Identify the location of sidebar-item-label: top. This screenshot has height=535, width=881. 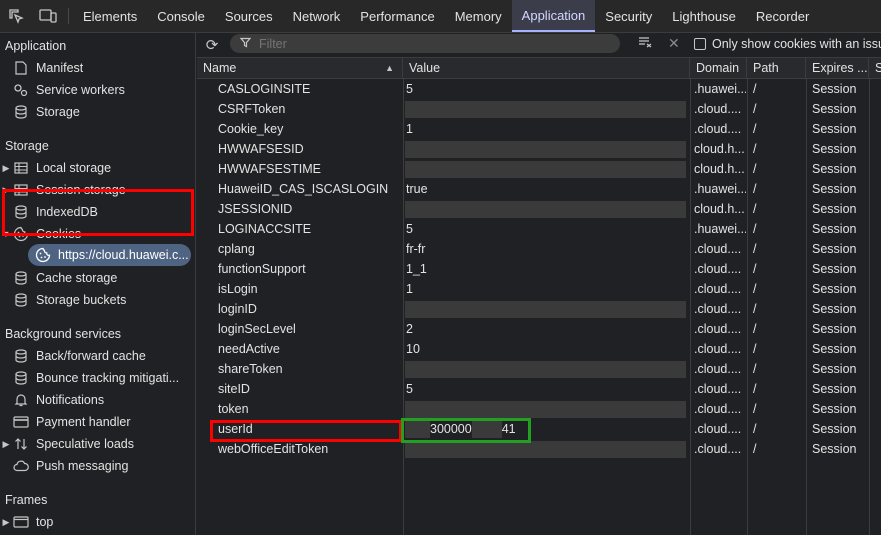
(45, 522).